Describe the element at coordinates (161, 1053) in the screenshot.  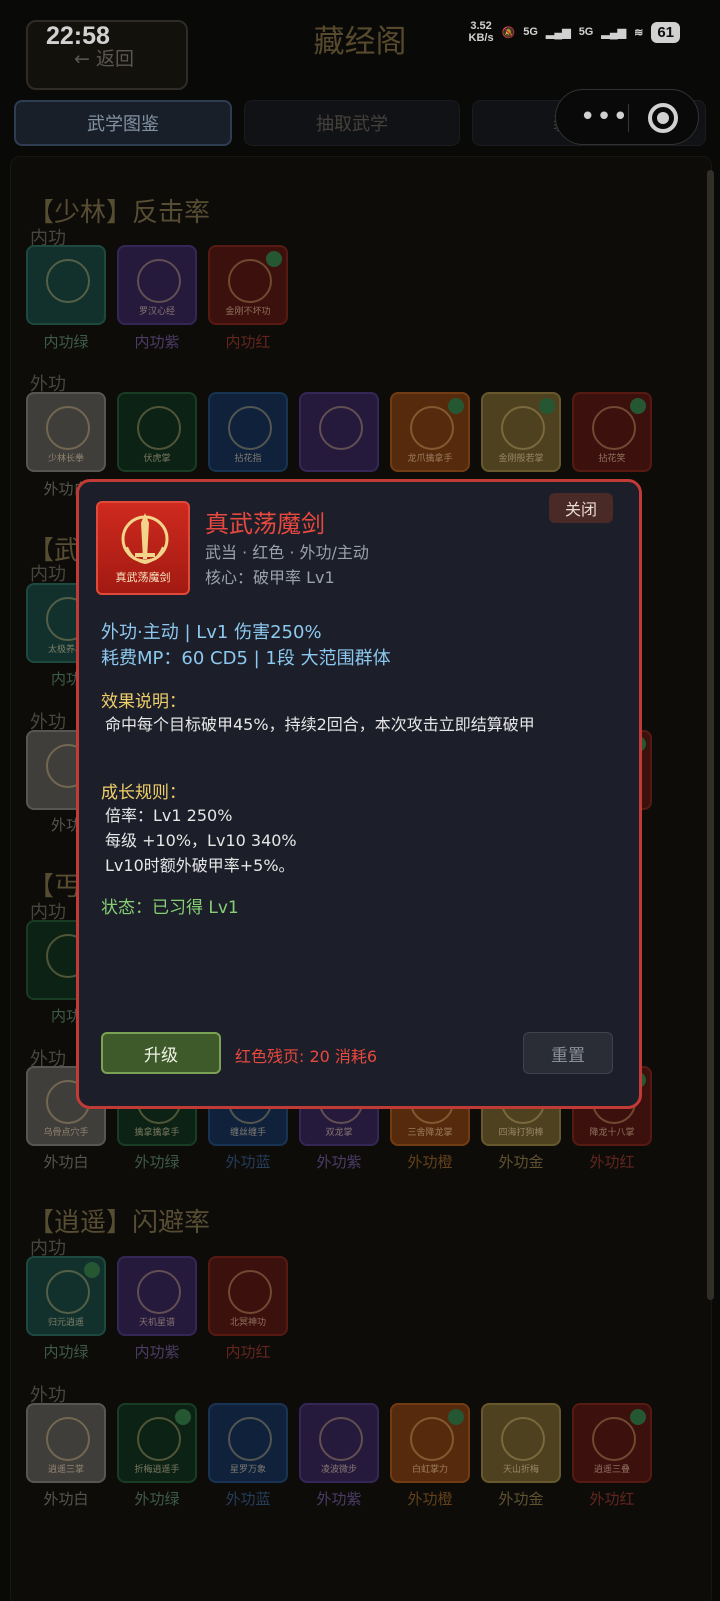
I see `upgrade-button: 升级` at that location.